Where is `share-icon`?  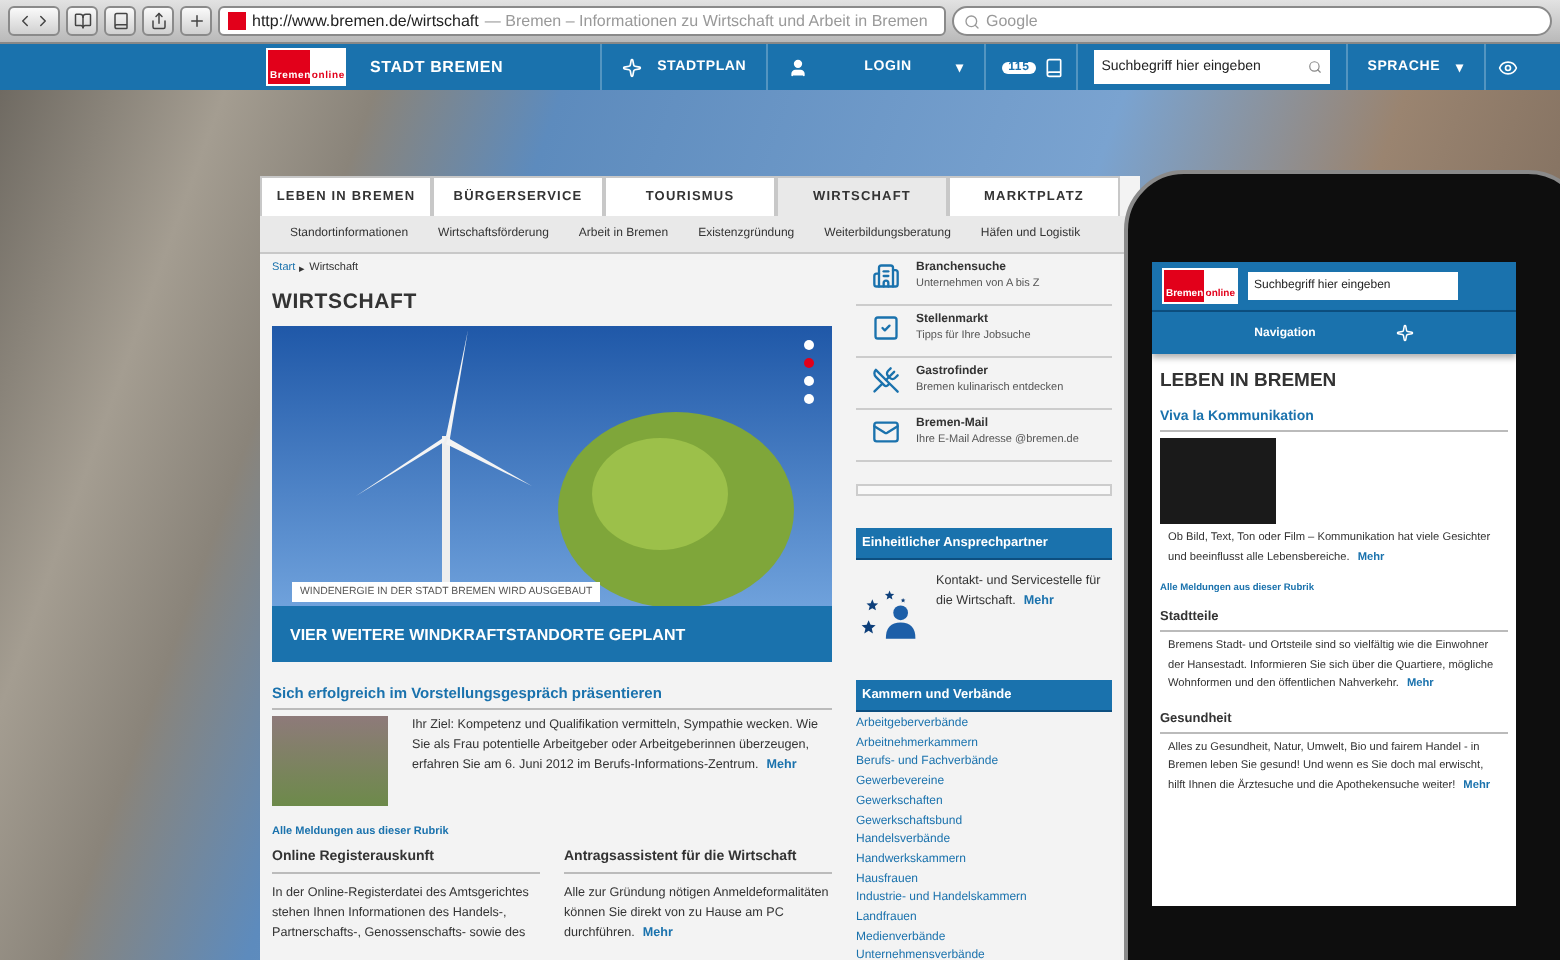 share-icon is located at coordinates (158, 21).